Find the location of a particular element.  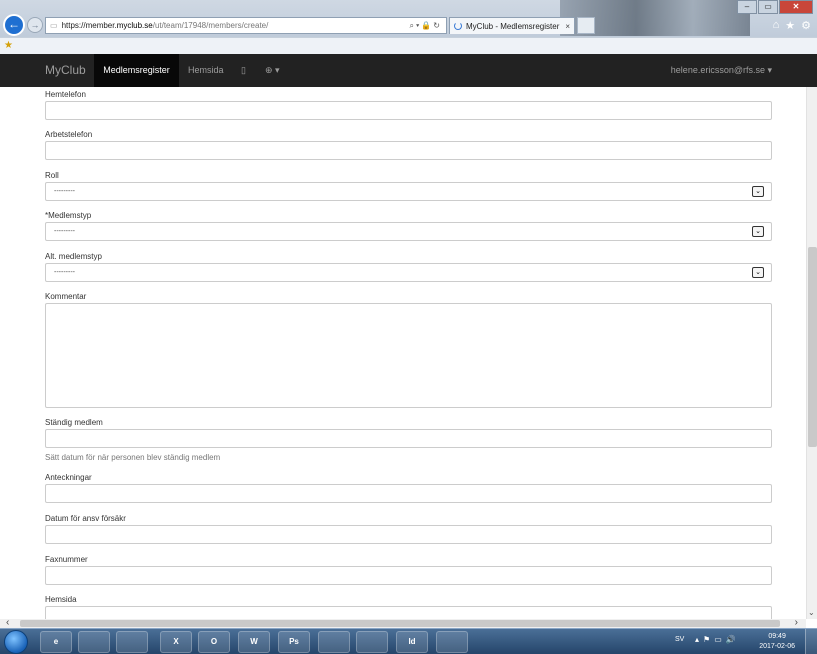

standig-medlem-input is located at coordinates (408, 438).